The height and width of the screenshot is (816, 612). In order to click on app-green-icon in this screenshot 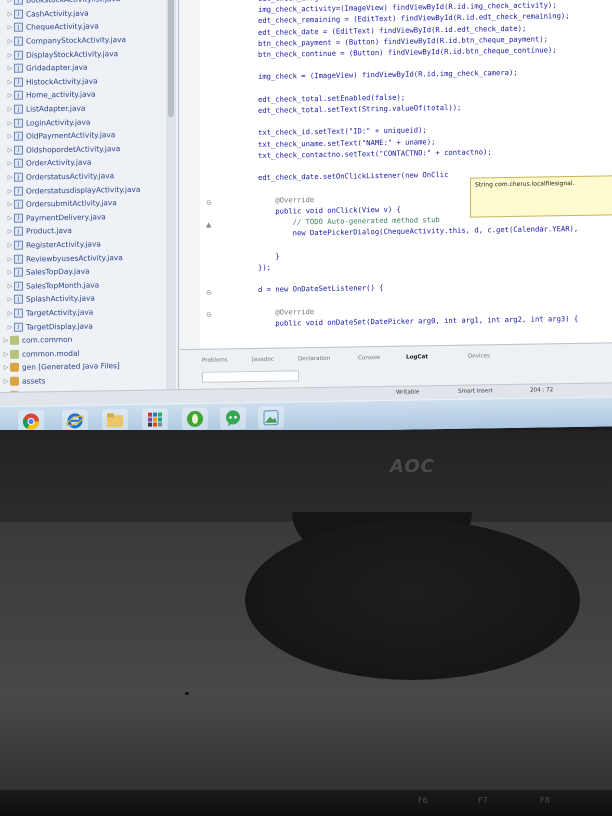, I will do `click(195, 418)`.